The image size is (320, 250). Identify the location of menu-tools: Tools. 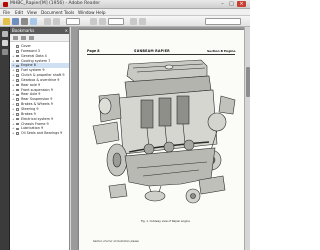
(69, 12).